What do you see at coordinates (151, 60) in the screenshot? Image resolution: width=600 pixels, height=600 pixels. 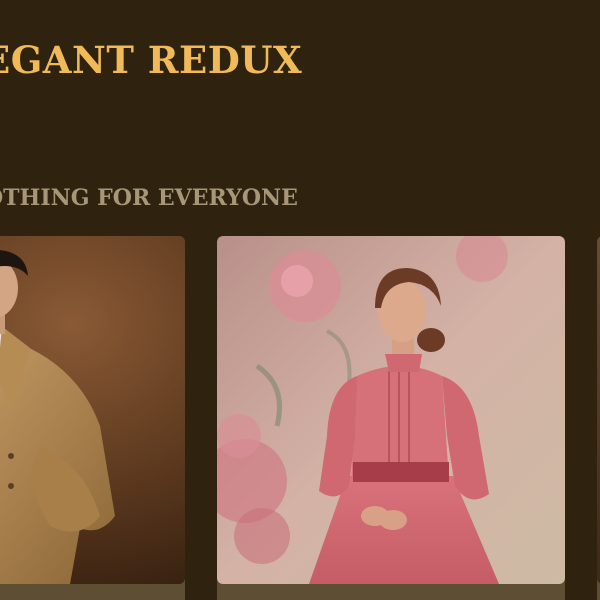 I see `brand-title: EGANT REDUX` at bounding box center [151, 60].